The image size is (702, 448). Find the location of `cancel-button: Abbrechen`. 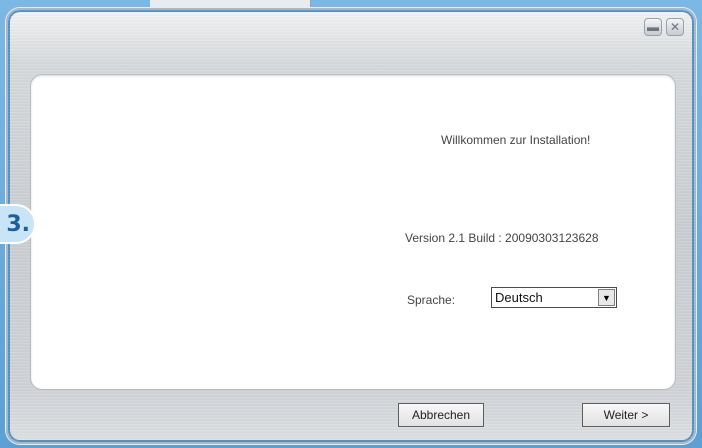

cancel-button: Abbrechen is located at coordinates (441, 415).